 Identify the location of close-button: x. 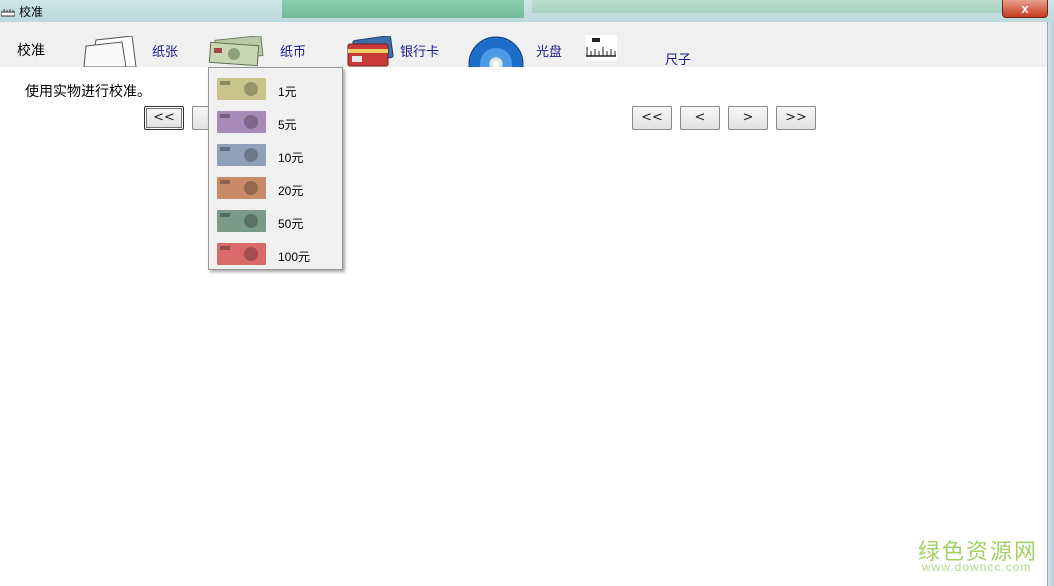
(1025, 9).